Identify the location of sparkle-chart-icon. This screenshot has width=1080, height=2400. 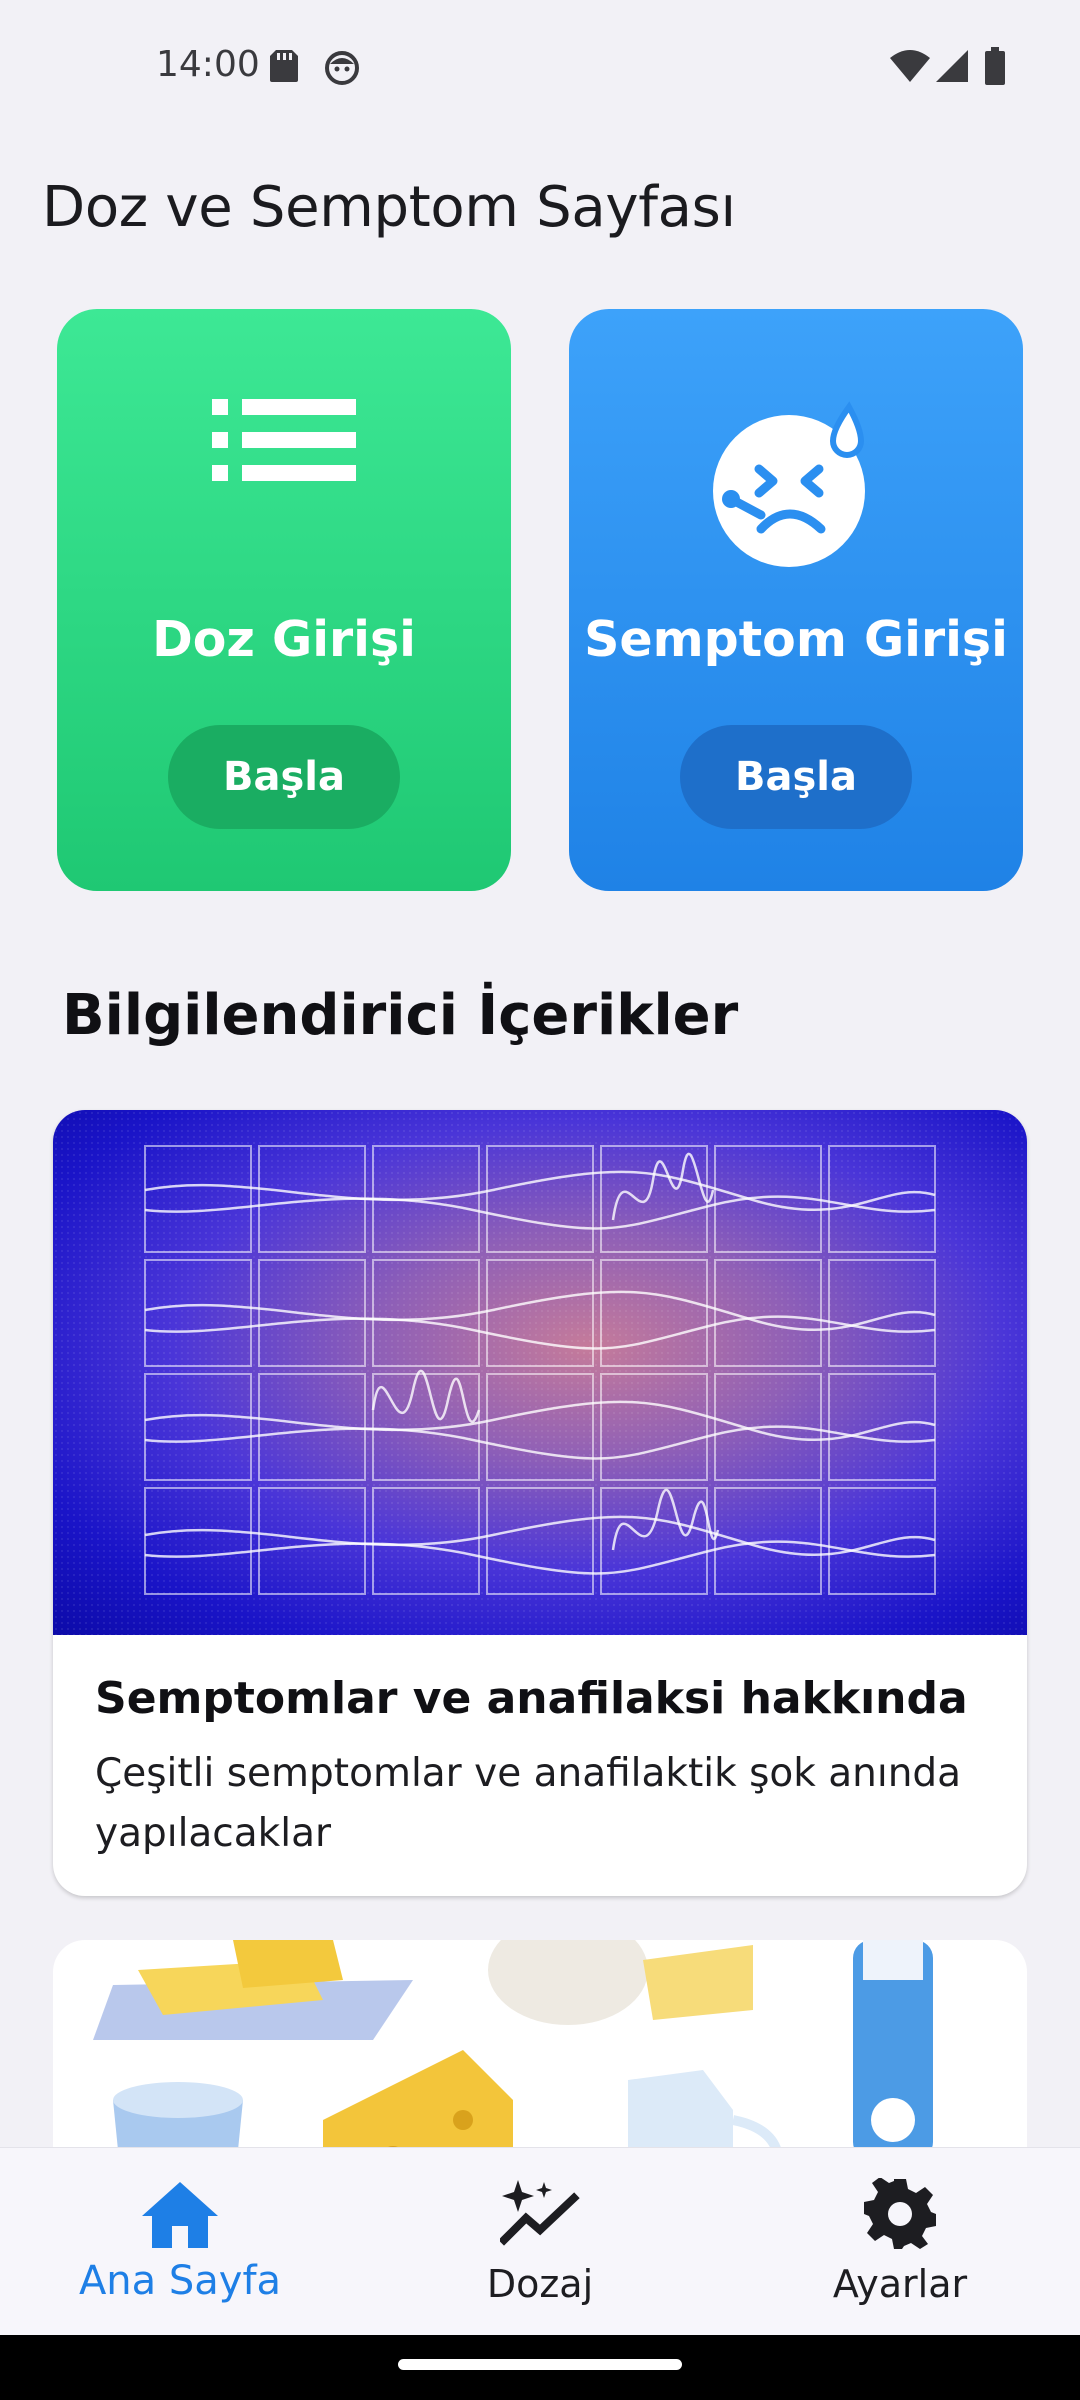
(539, 2215).